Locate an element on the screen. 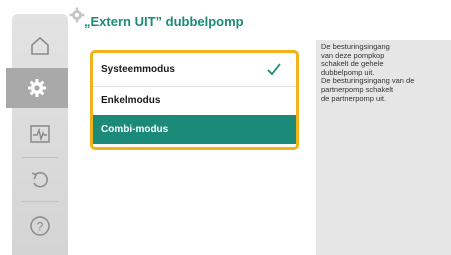  page-title: „Extern UIT” dubbelpomp is located at coordinates (164, 21).